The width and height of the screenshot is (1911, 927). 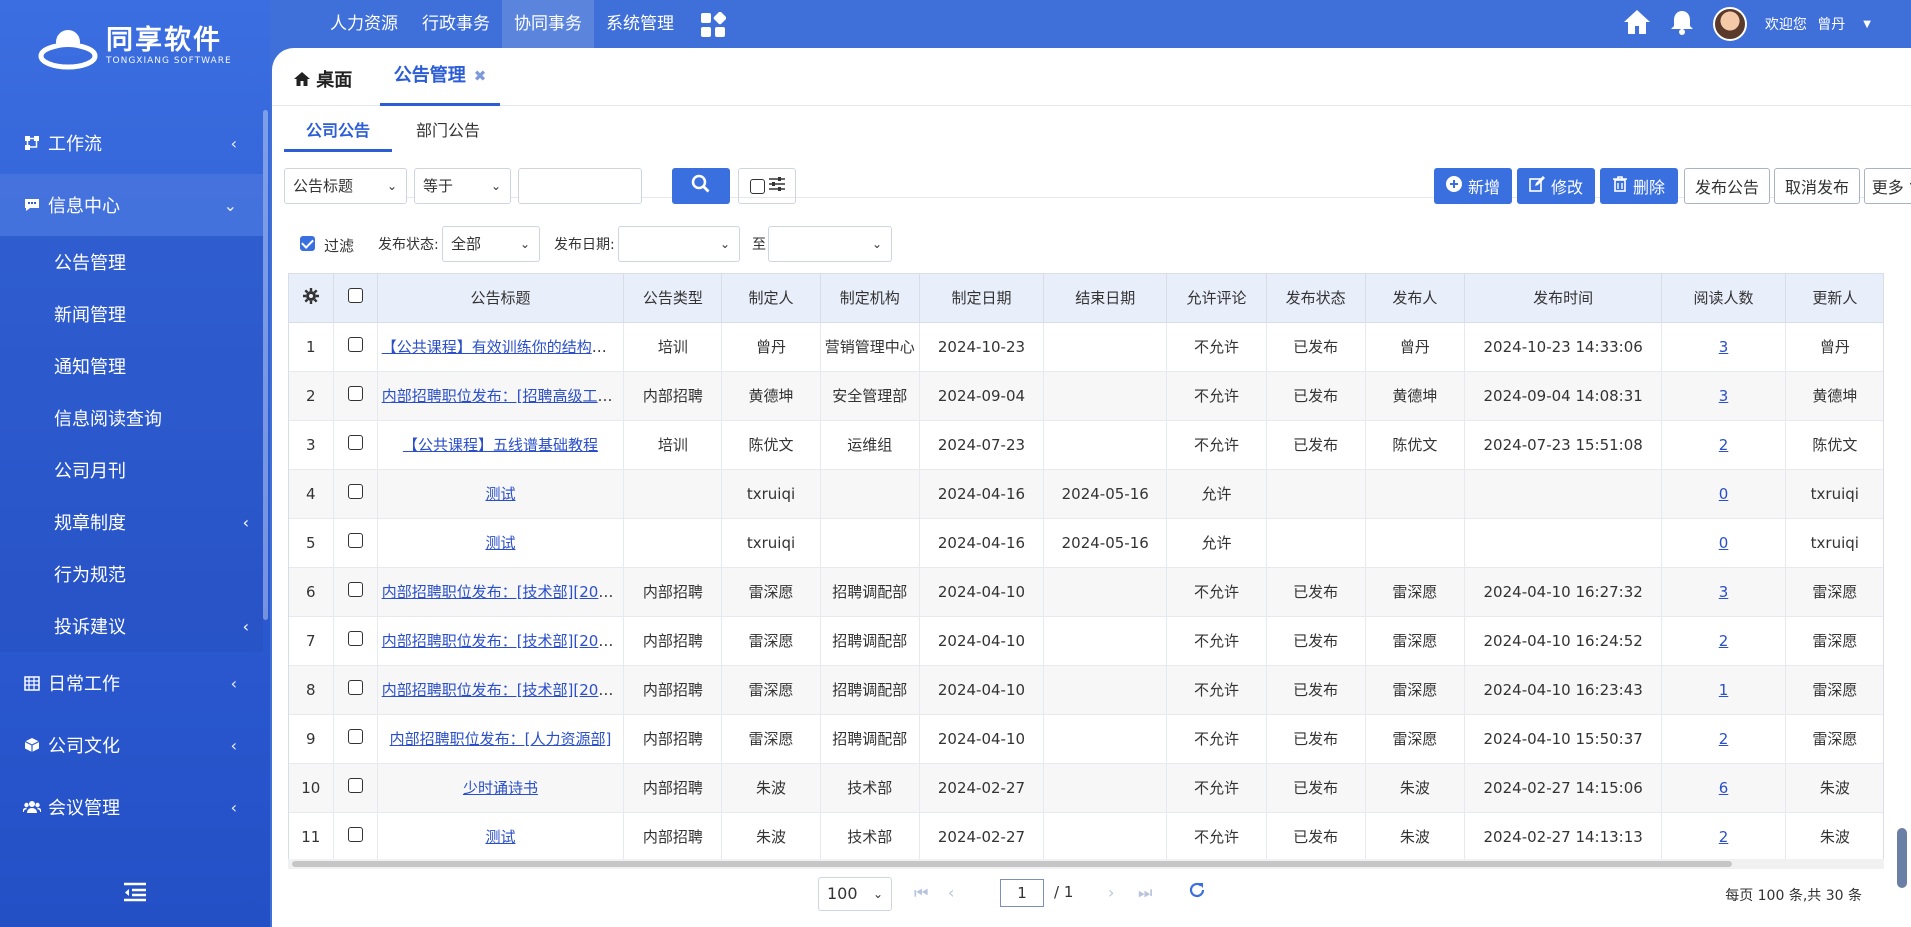 What do you see at coordinates (456, 24) in the screenshot?
I see `topnav-admin: 行政事务` at bounding box center [456, 24].